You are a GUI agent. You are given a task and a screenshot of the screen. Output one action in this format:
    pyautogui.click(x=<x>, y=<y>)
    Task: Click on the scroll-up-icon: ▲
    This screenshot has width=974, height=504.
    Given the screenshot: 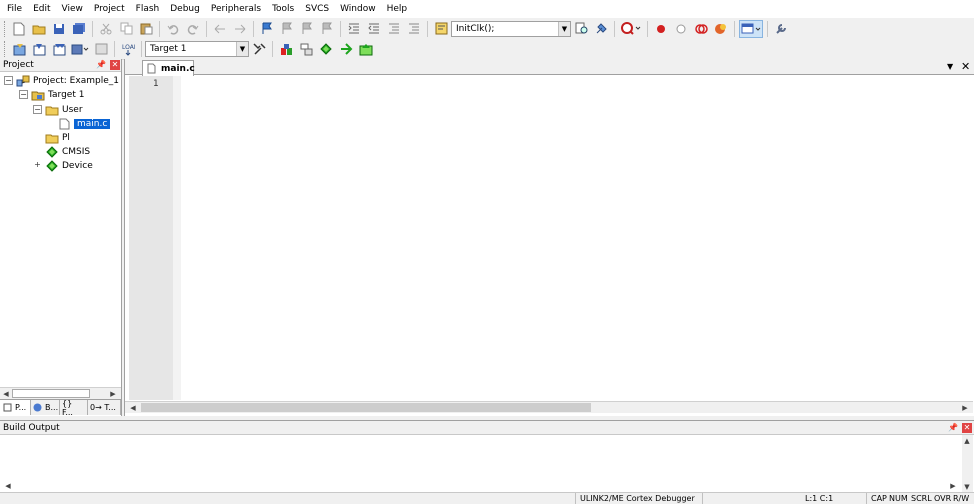 What is the action you would take?
    pyautogui.click(x=967, y=441)
    